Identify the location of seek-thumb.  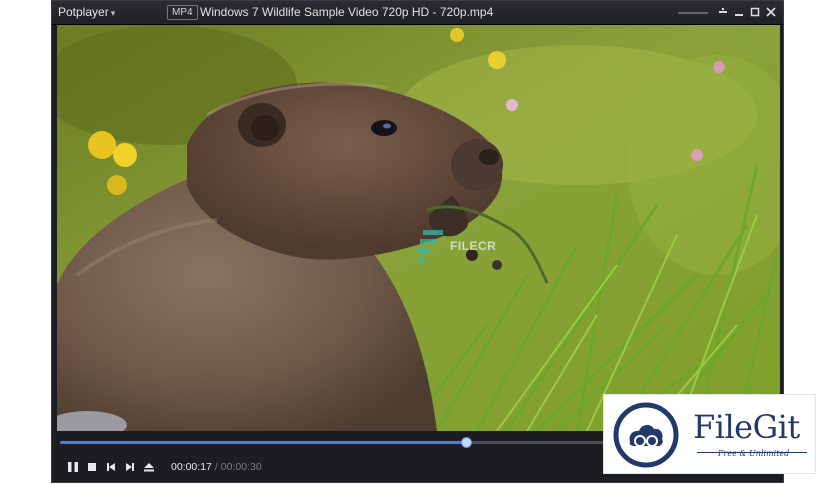
(466, 442).